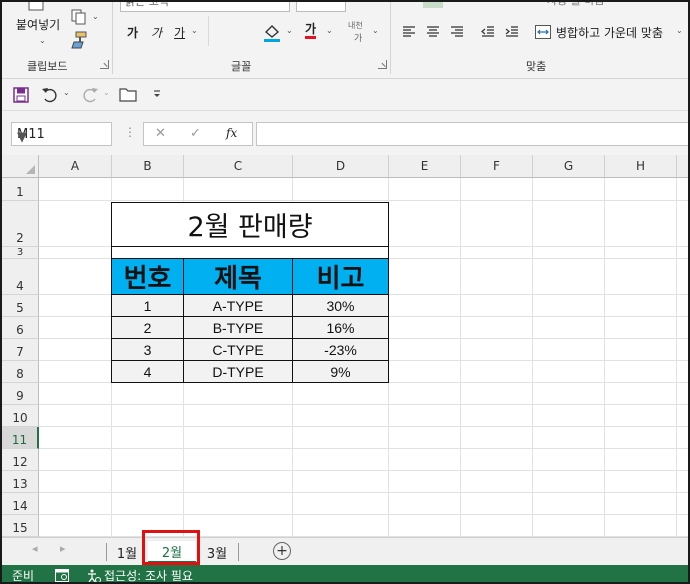 The height and width of the screenshot is (584, 690). What do you see at coordinates (341, 306) in the screenshot?
I see `table-cell: 30%` at bounding box center [341, 306].